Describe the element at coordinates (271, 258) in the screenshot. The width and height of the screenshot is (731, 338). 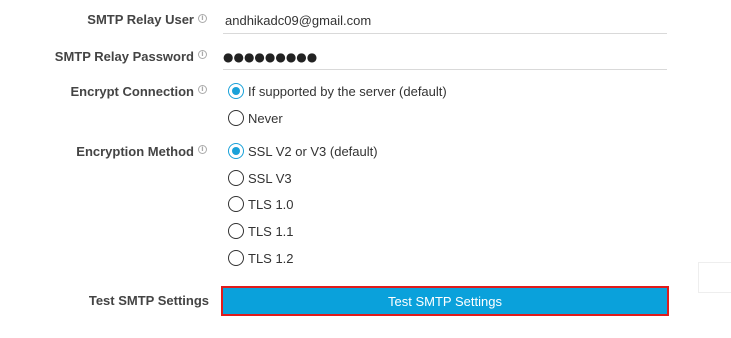
I see `radio-label: TLS 1.2` at that location.